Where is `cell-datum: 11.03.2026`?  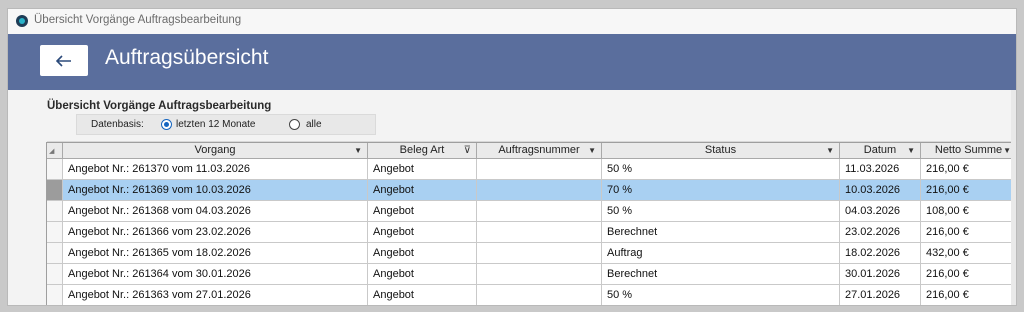
cell-datum: 11.03.2026 is located at coordinates (880, 169).